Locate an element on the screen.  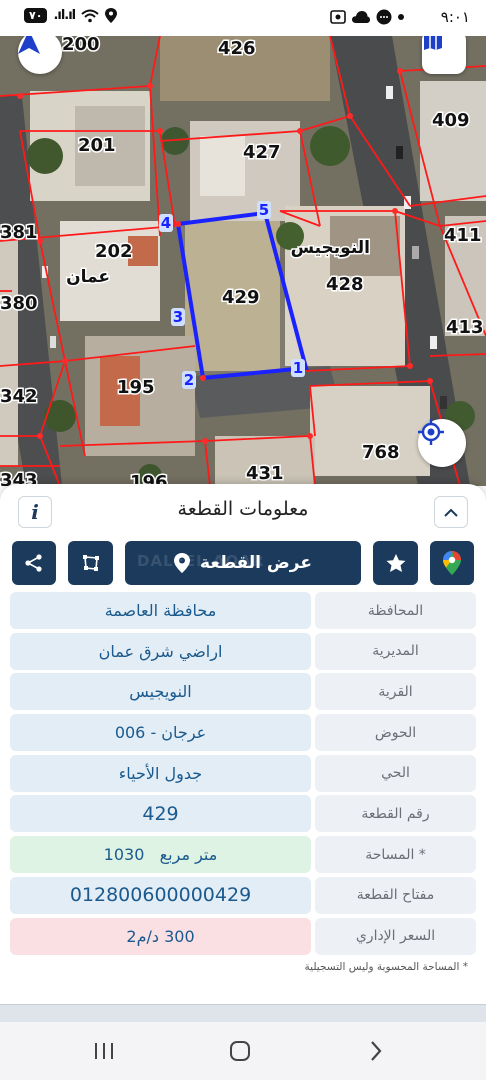
google-maps-button is located at coordinates (452, 563).